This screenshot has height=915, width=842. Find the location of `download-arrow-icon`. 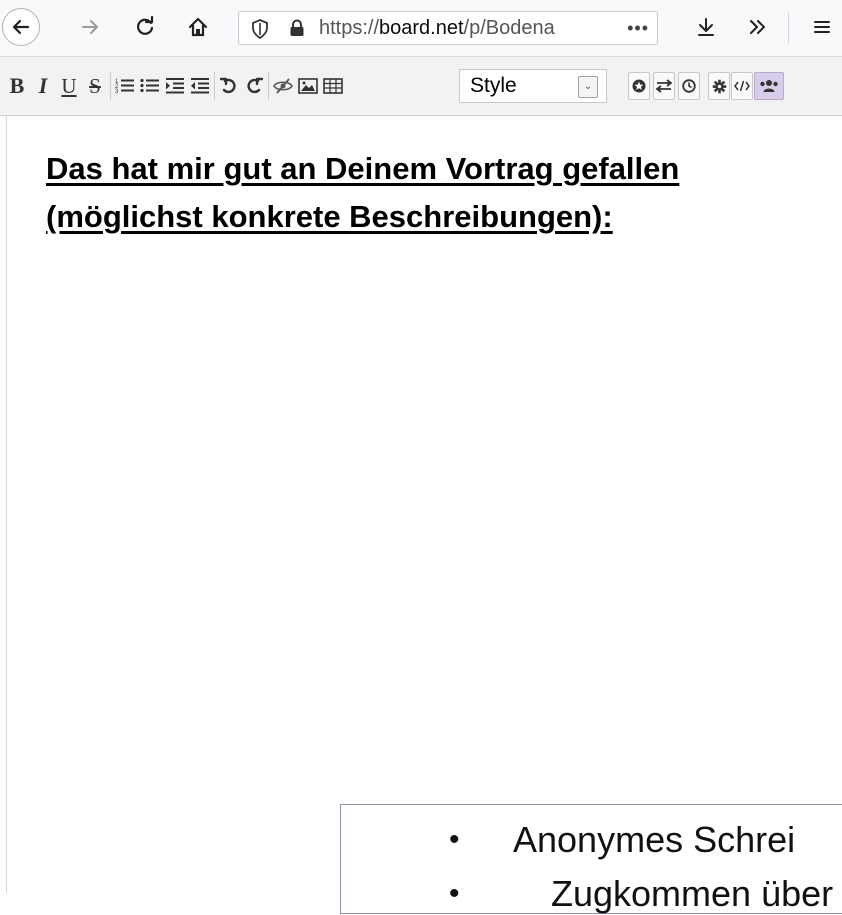

download-arrow-icon is located at coordinates (706, 27).